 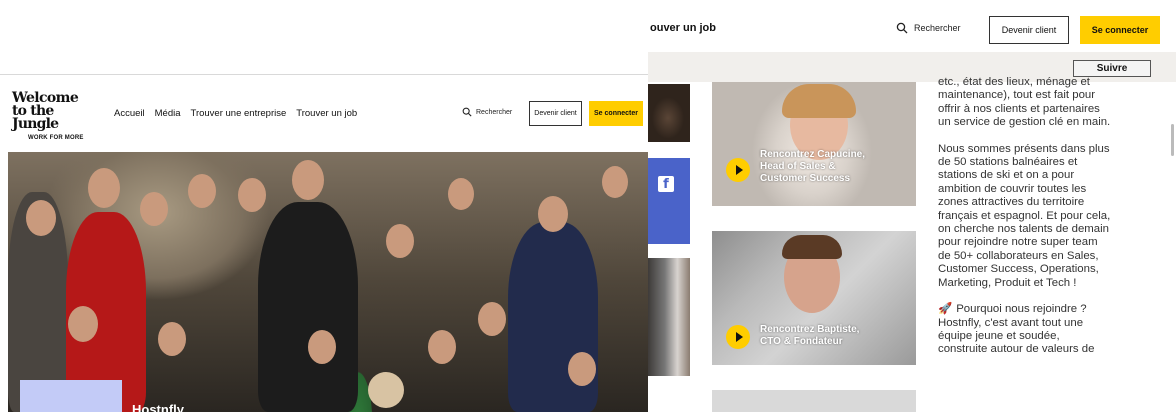 What do you see at coordinates (129, 113) in the screenshot?
I see `nav-accueil: Accueil` at bounding box center [129, 113].